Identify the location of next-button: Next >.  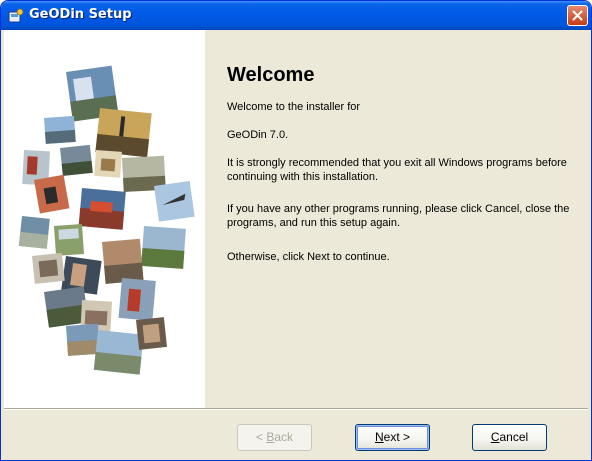
(392, 437).